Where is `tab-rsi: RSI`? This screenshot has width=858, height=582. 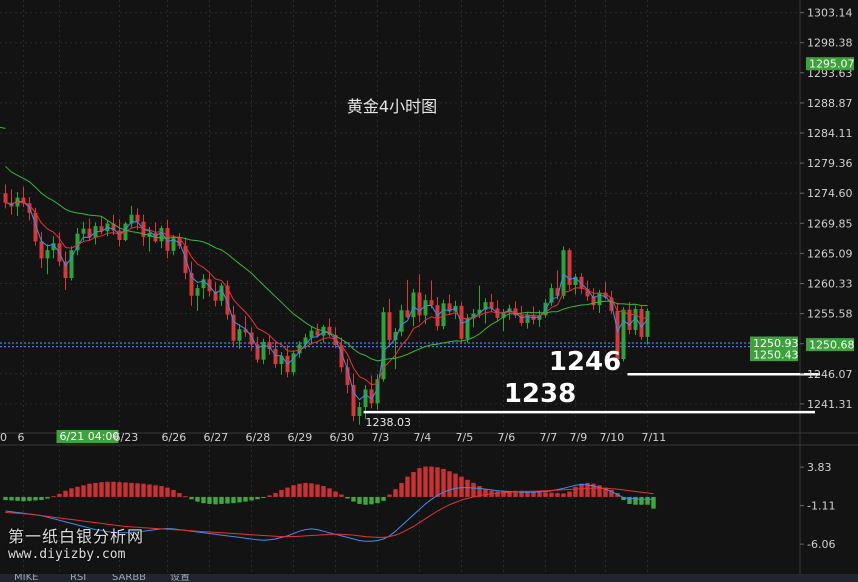 tab-rsi: RSI is located at coordinates (78, 578).